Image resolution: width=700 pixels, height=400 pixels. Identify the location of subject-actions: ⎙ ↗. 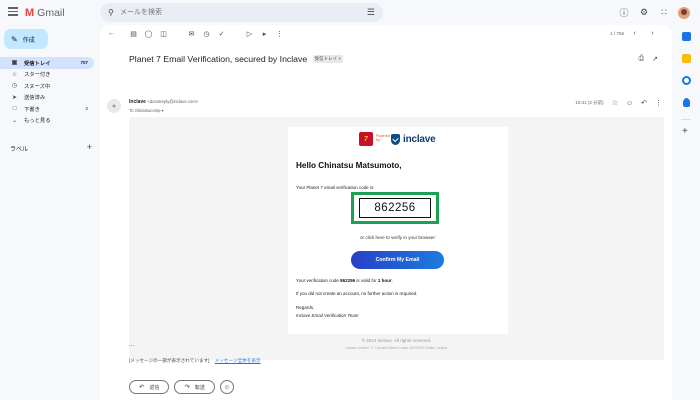
(648, 59).